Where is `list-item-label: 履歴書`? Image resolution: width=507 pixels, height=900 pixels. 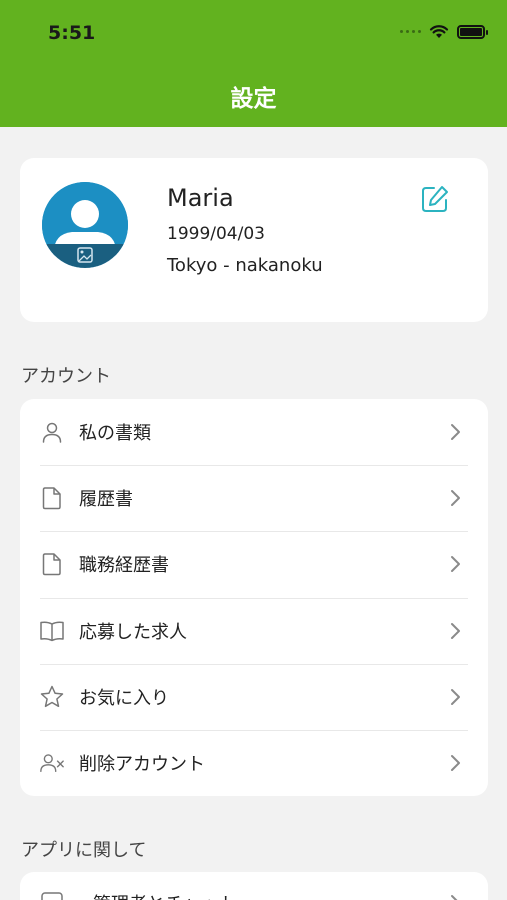 list-item-label: 履歴書 is located at coordinates (106, 500).